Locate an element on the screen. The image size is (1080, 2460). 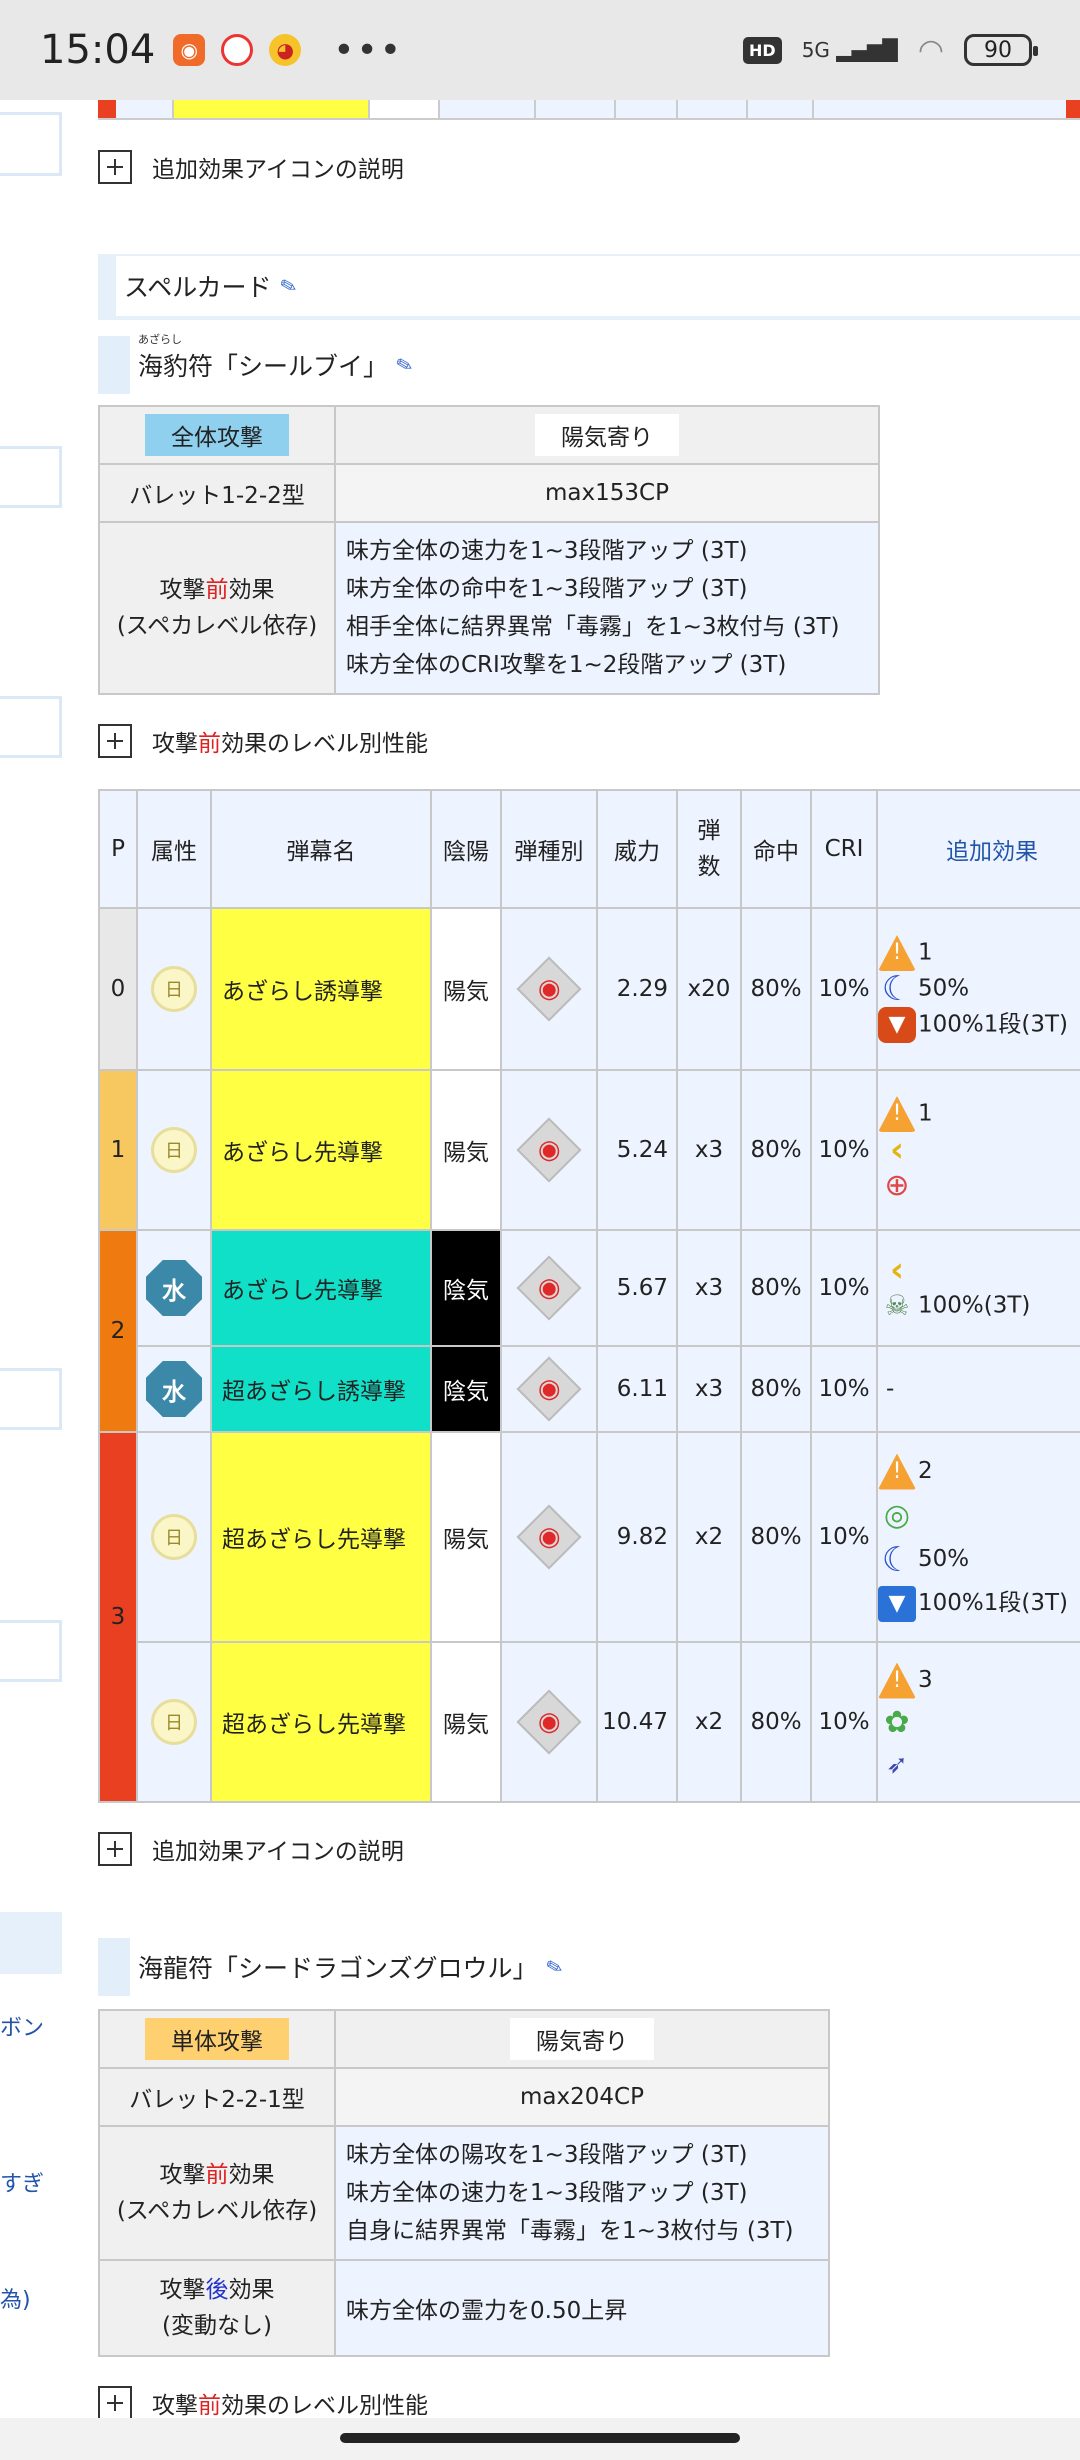
sidebar-link: ボン is located at coordinates (22, 2026).